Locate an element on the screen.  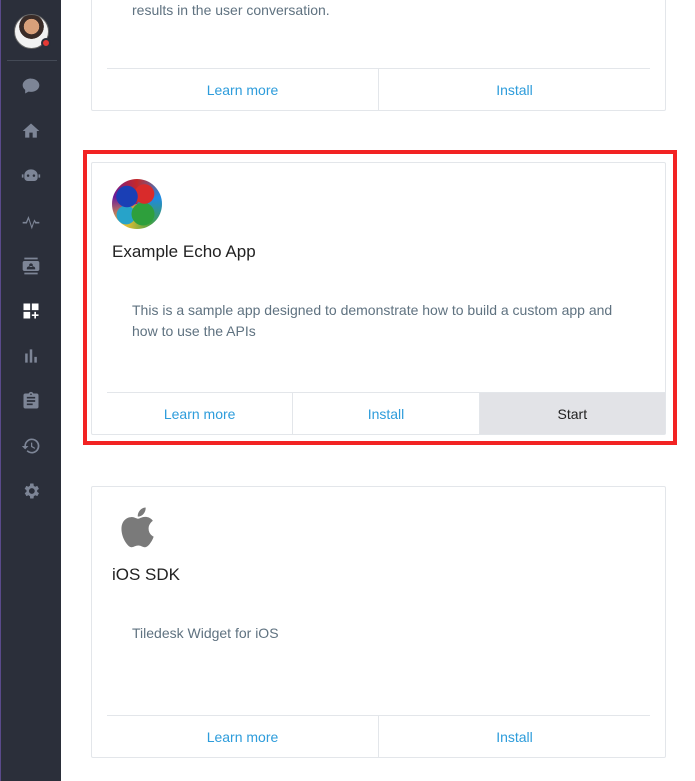
sidebar is located at coordinates (30, 390).